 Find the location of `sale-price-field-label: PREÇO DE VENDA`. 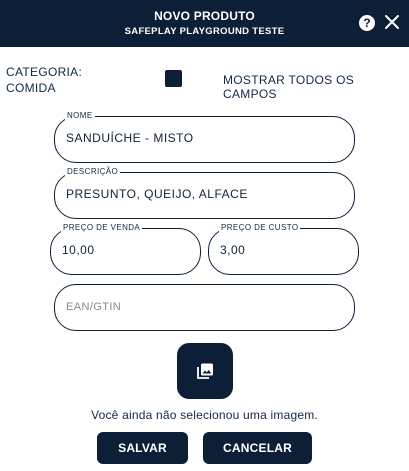

sale-price-field-label: PREÇO DE VENDA is located at coordinates (102, 227).